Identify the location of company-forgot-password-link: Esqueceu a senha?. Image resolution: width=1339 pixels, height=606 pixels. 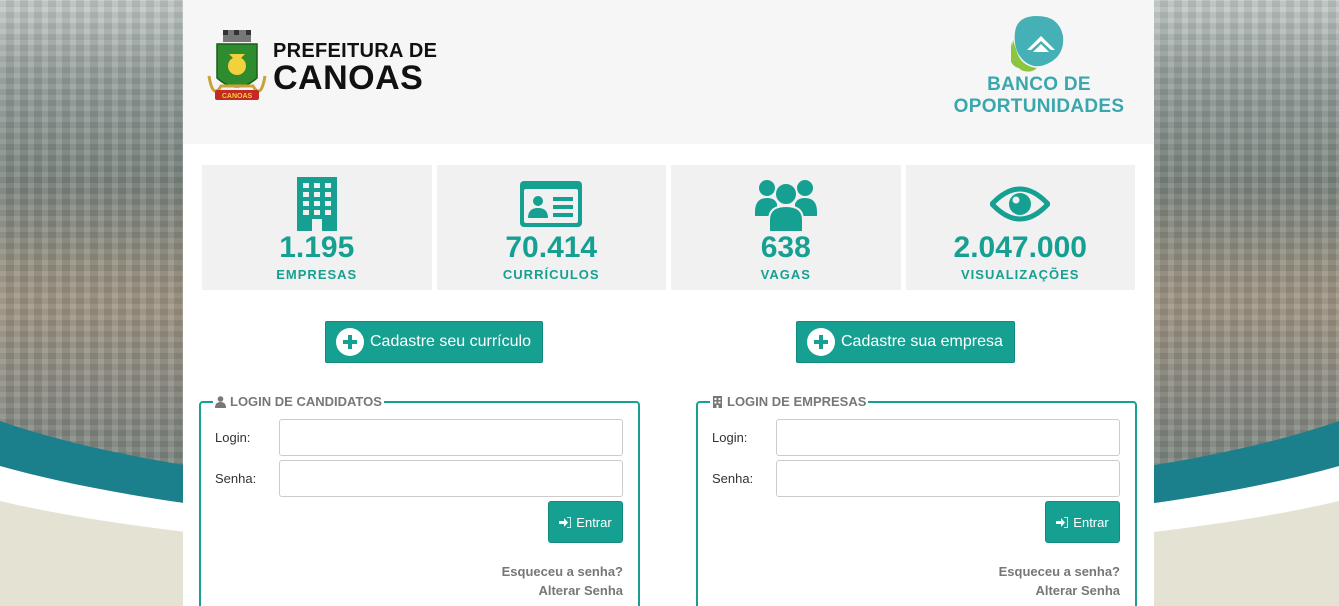
(1059, 571).